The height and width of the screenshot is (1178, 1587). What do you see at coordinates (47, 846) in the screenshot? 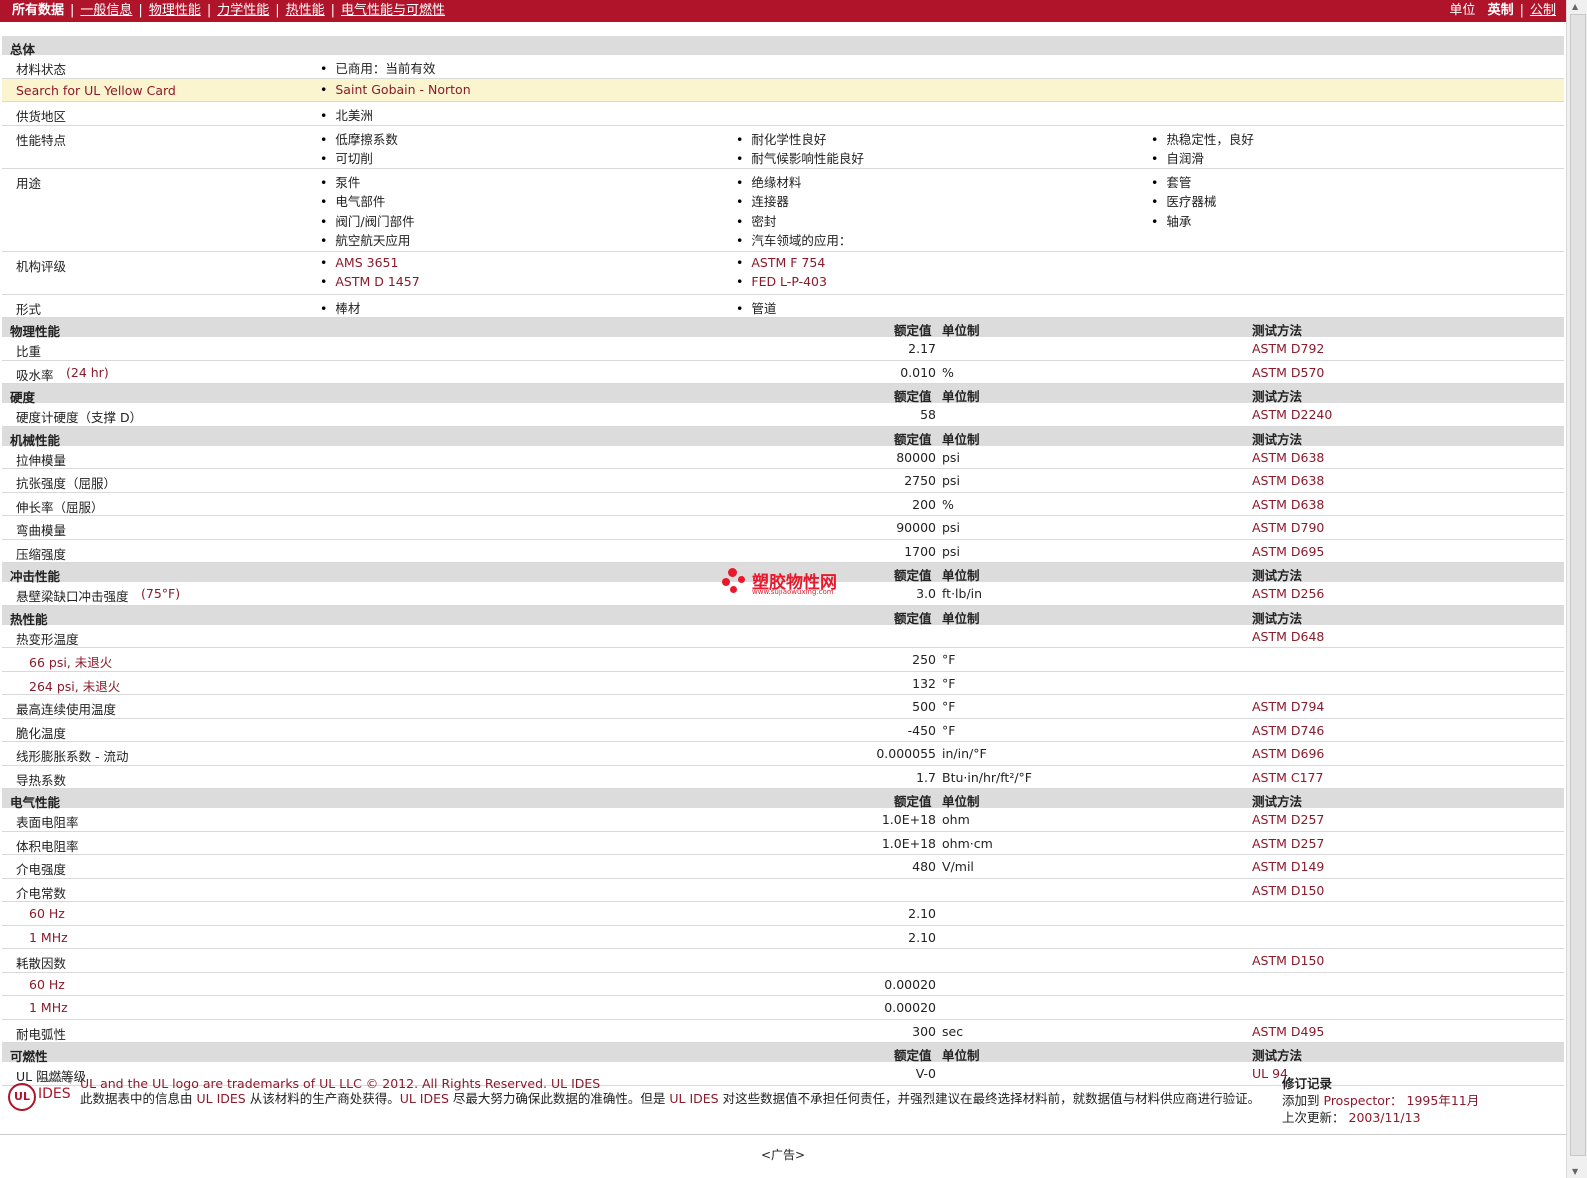
I see `property-label: 体积电阻率` at bounding box center [47, 846].